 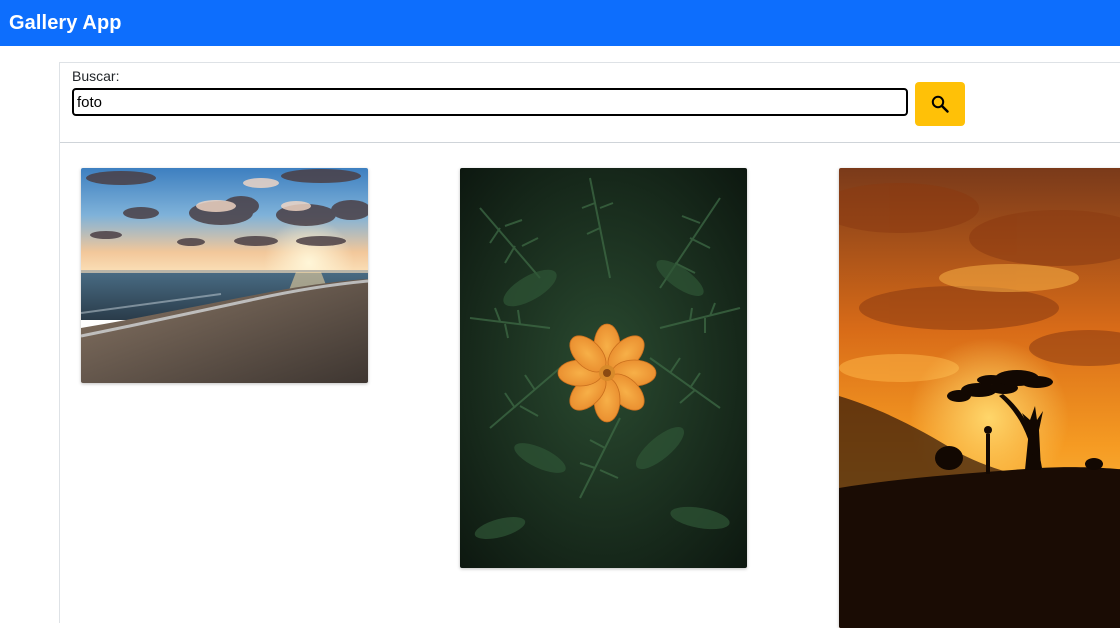 I want to click on beach-sunset-image, so click(x=224, y=275).